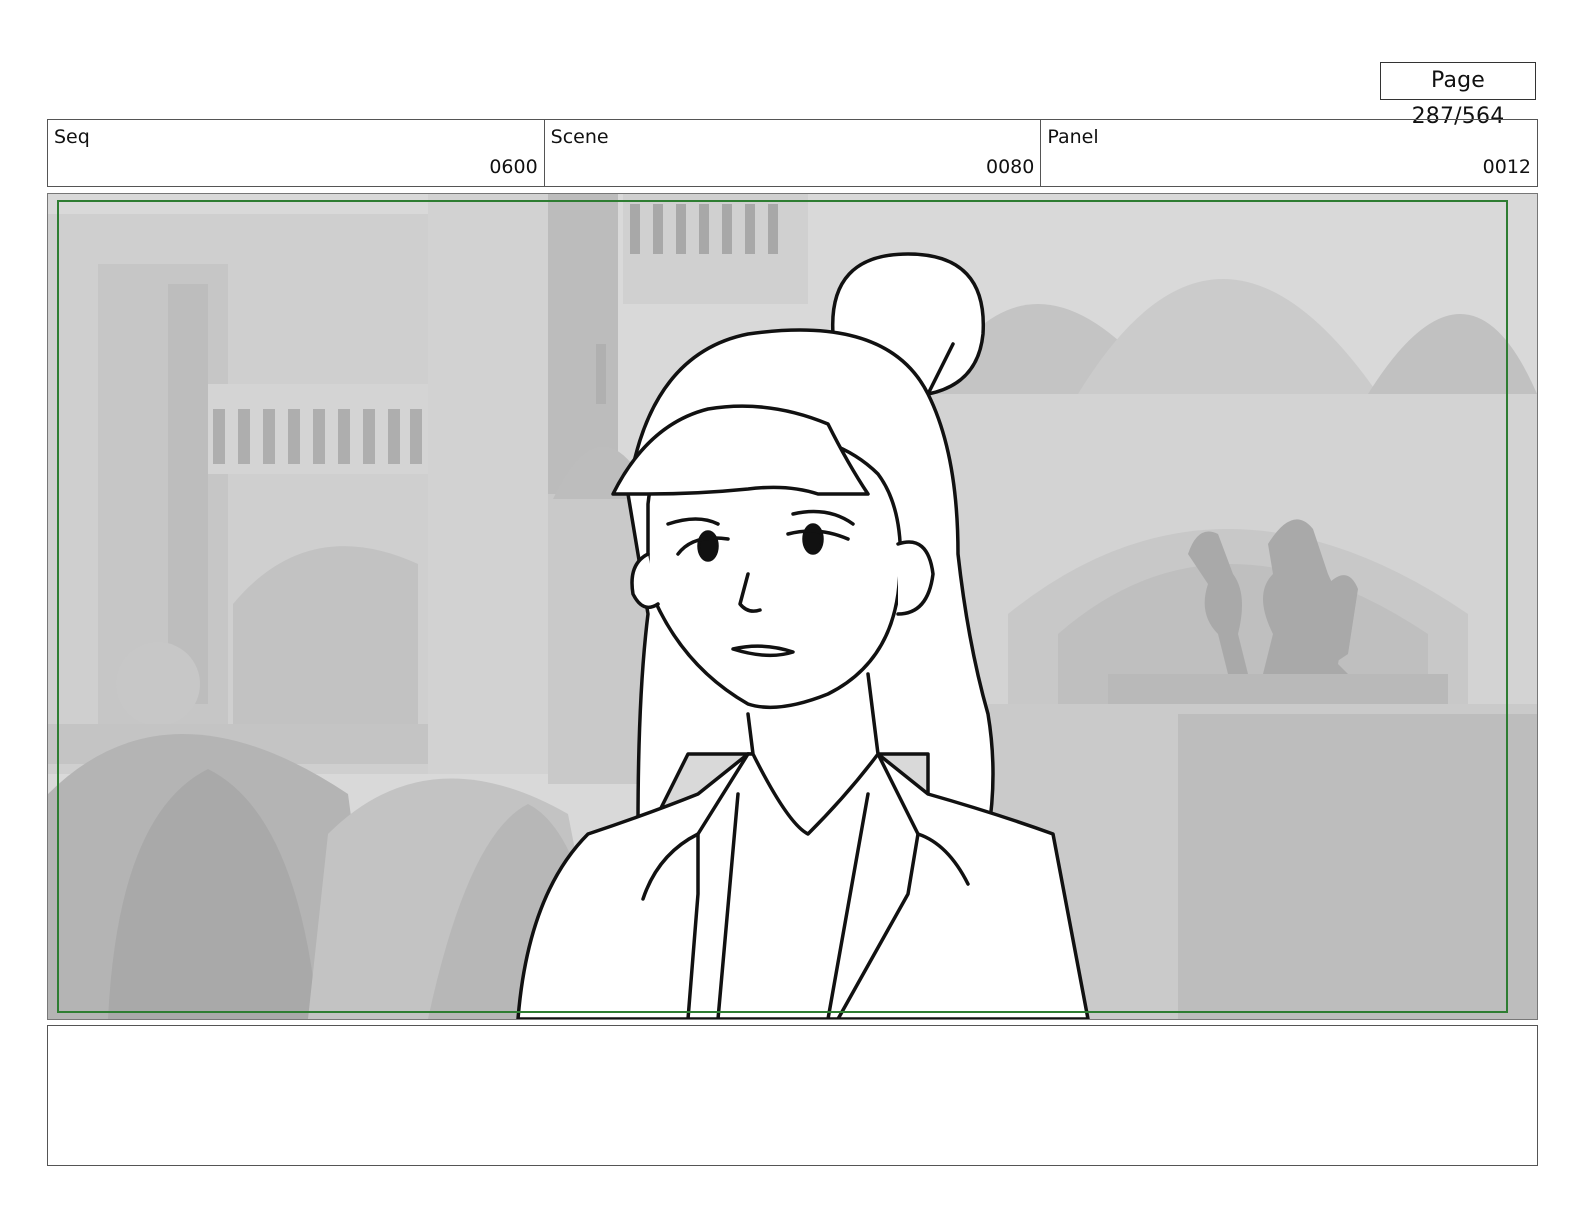 The height and width of the screenshot is (1224, 1584). What do you see at coordinates (1010, 167) in the screenshot?
I see `scene-value: 0080` at bounding box center [1010, 167].